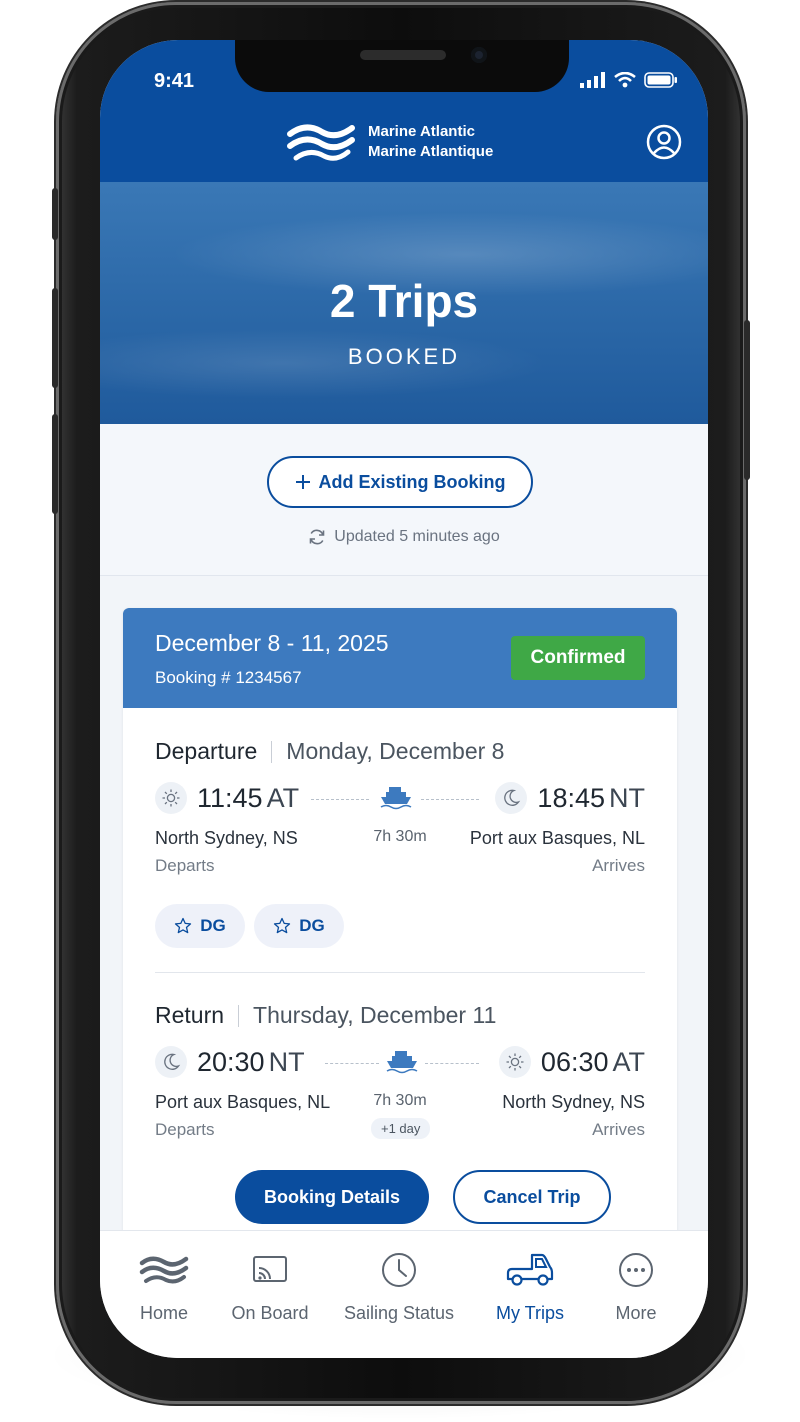 The image size is (800, 1422). Describe the element at coordinates (404, 356) in the screenshot. I see `trips-subtitle: BOOKED` at that location.